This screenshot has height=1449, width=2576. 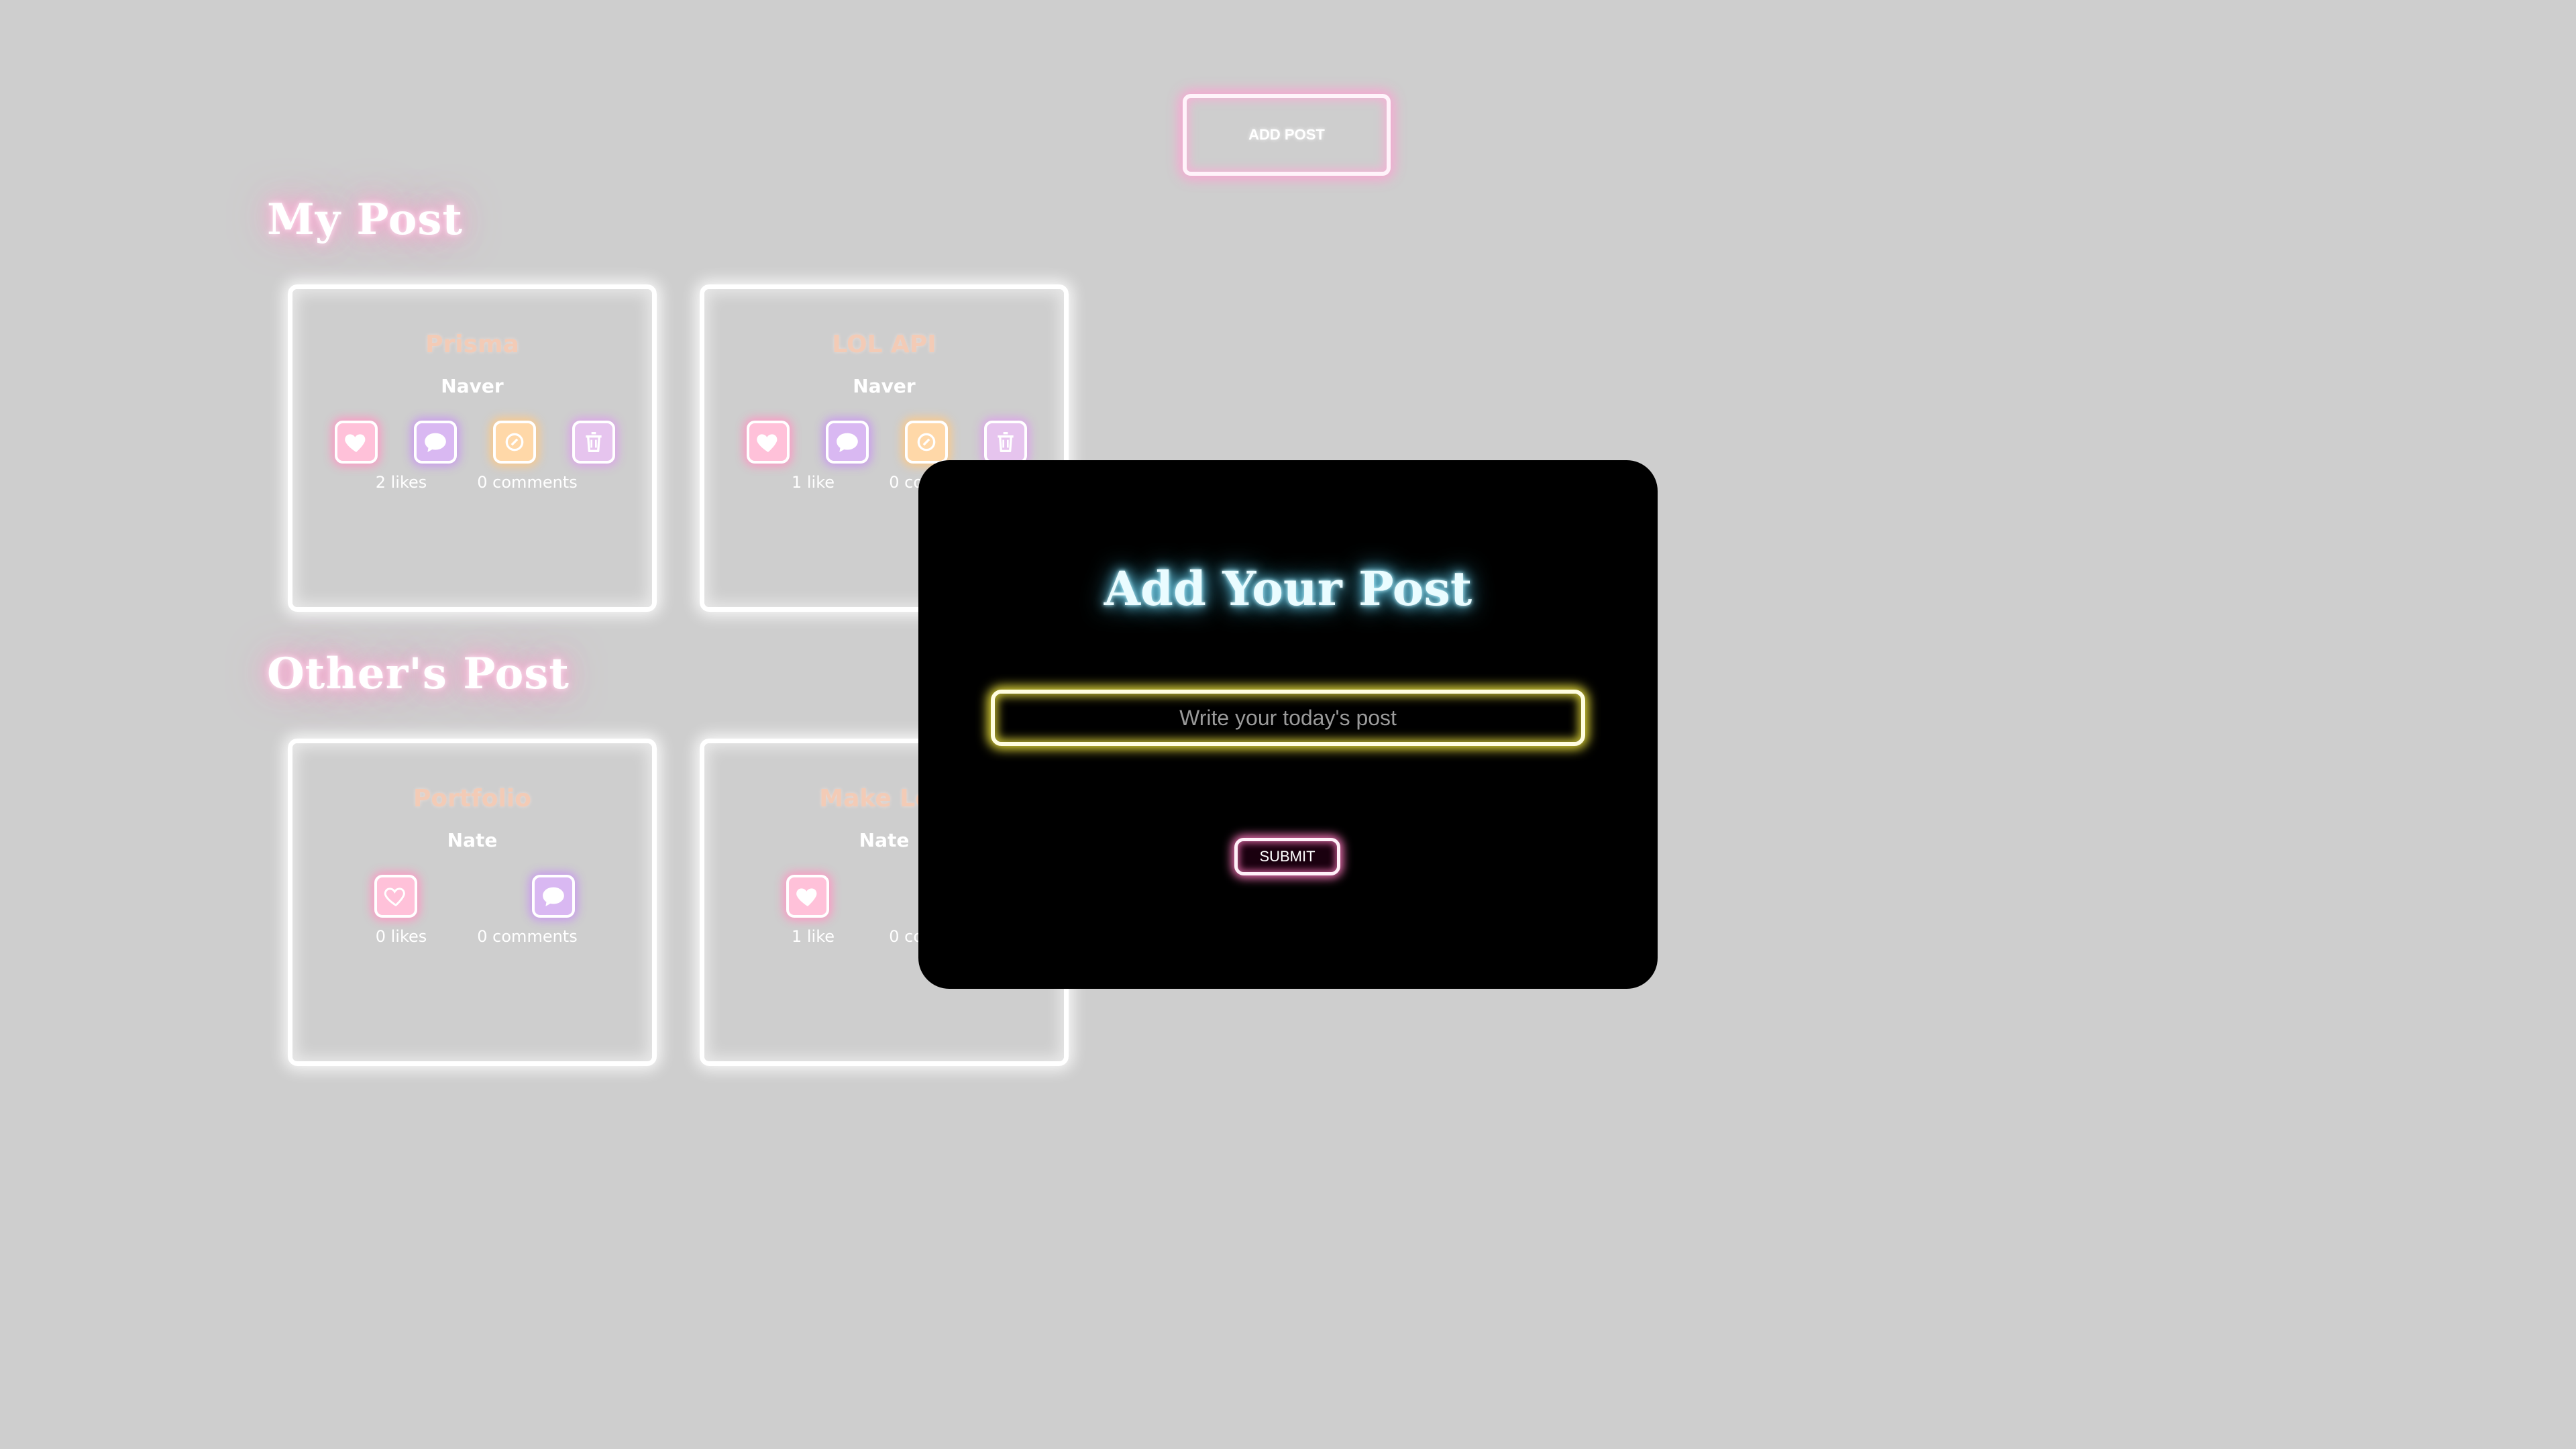 What do you see at coordinates (472, 902) in the screenshot?
I see `post-card: Portfolio Nate 0 likes 0 comments` at bounding box center [472, 902].